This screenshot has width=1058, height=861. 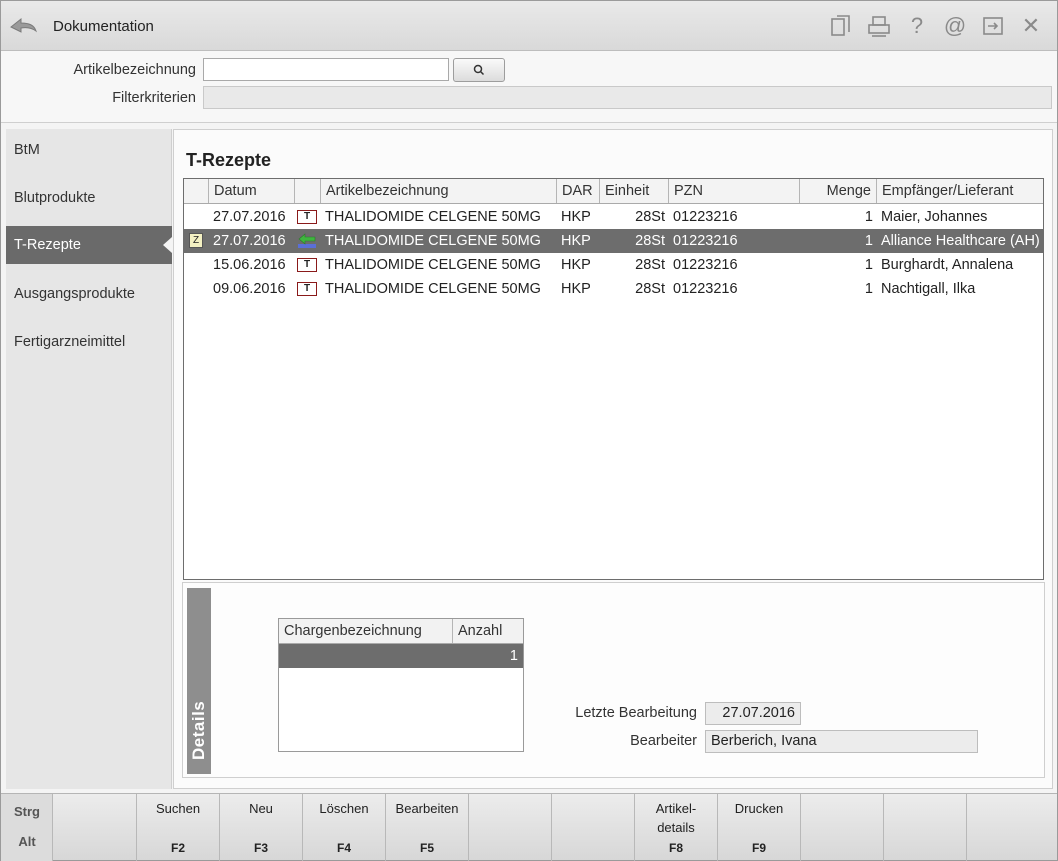 What do you see at coordinates (89, 150) in the screenshot?
I see `sidebar-item-btm: BtM` at bounding box center [89, 150].